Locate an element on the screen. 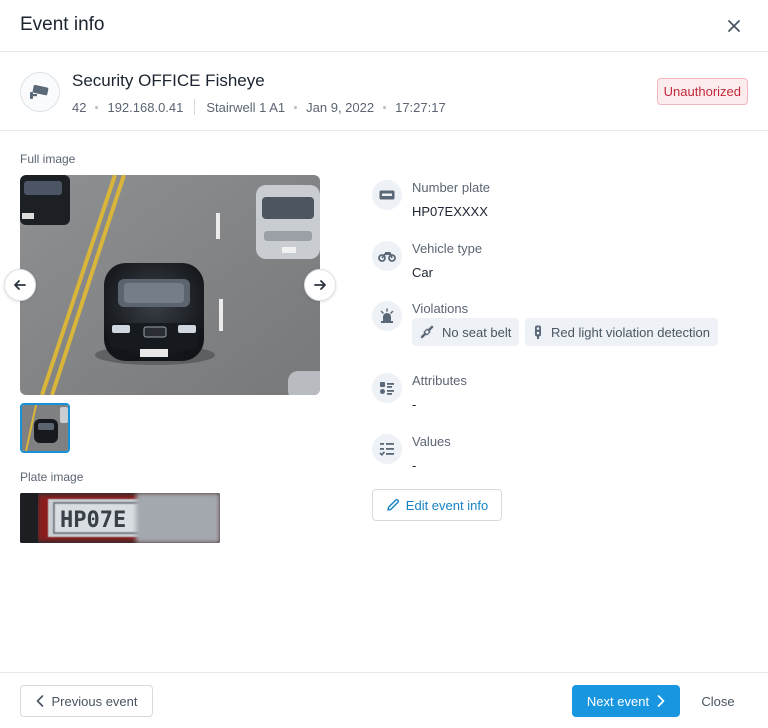  previous-event-label: Previous event is located at coordinates (94, 701).